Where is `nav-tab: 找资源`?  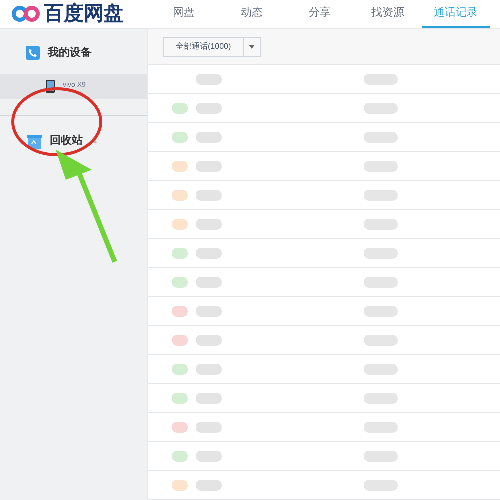 nav-tab: 找资源 is located at coordinates (388, 14).